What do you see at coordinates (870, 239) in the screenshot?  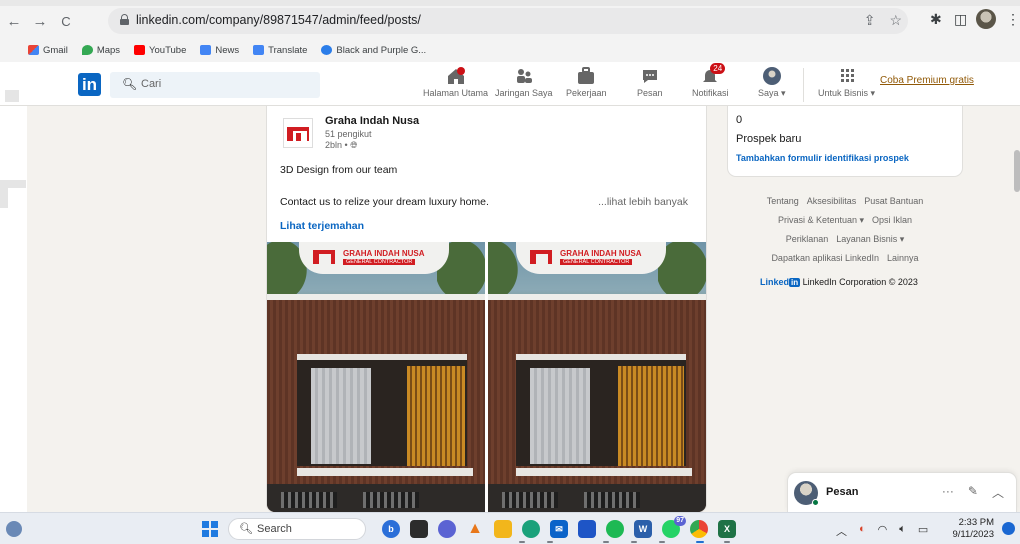 I see `footer-link: Layanan Bisnis ▾` at bounding box center [870, 239].